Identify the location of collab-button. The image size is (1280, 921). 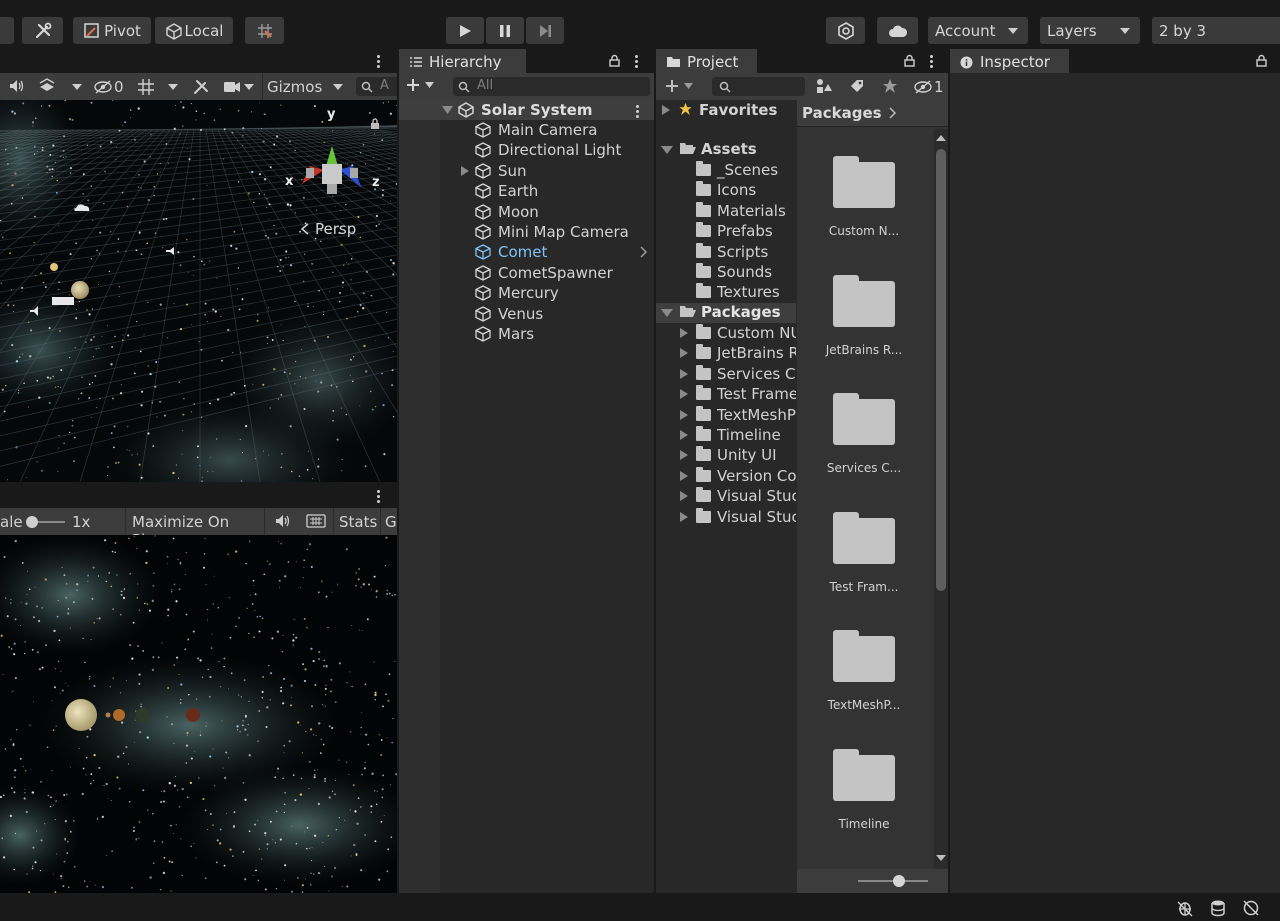
(845, 30).